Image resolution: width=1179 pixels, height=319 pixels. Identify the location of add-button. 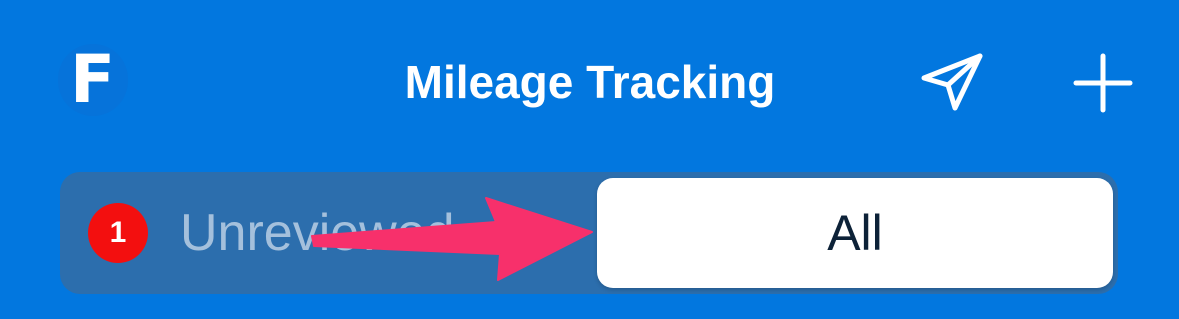
(1103, 83).